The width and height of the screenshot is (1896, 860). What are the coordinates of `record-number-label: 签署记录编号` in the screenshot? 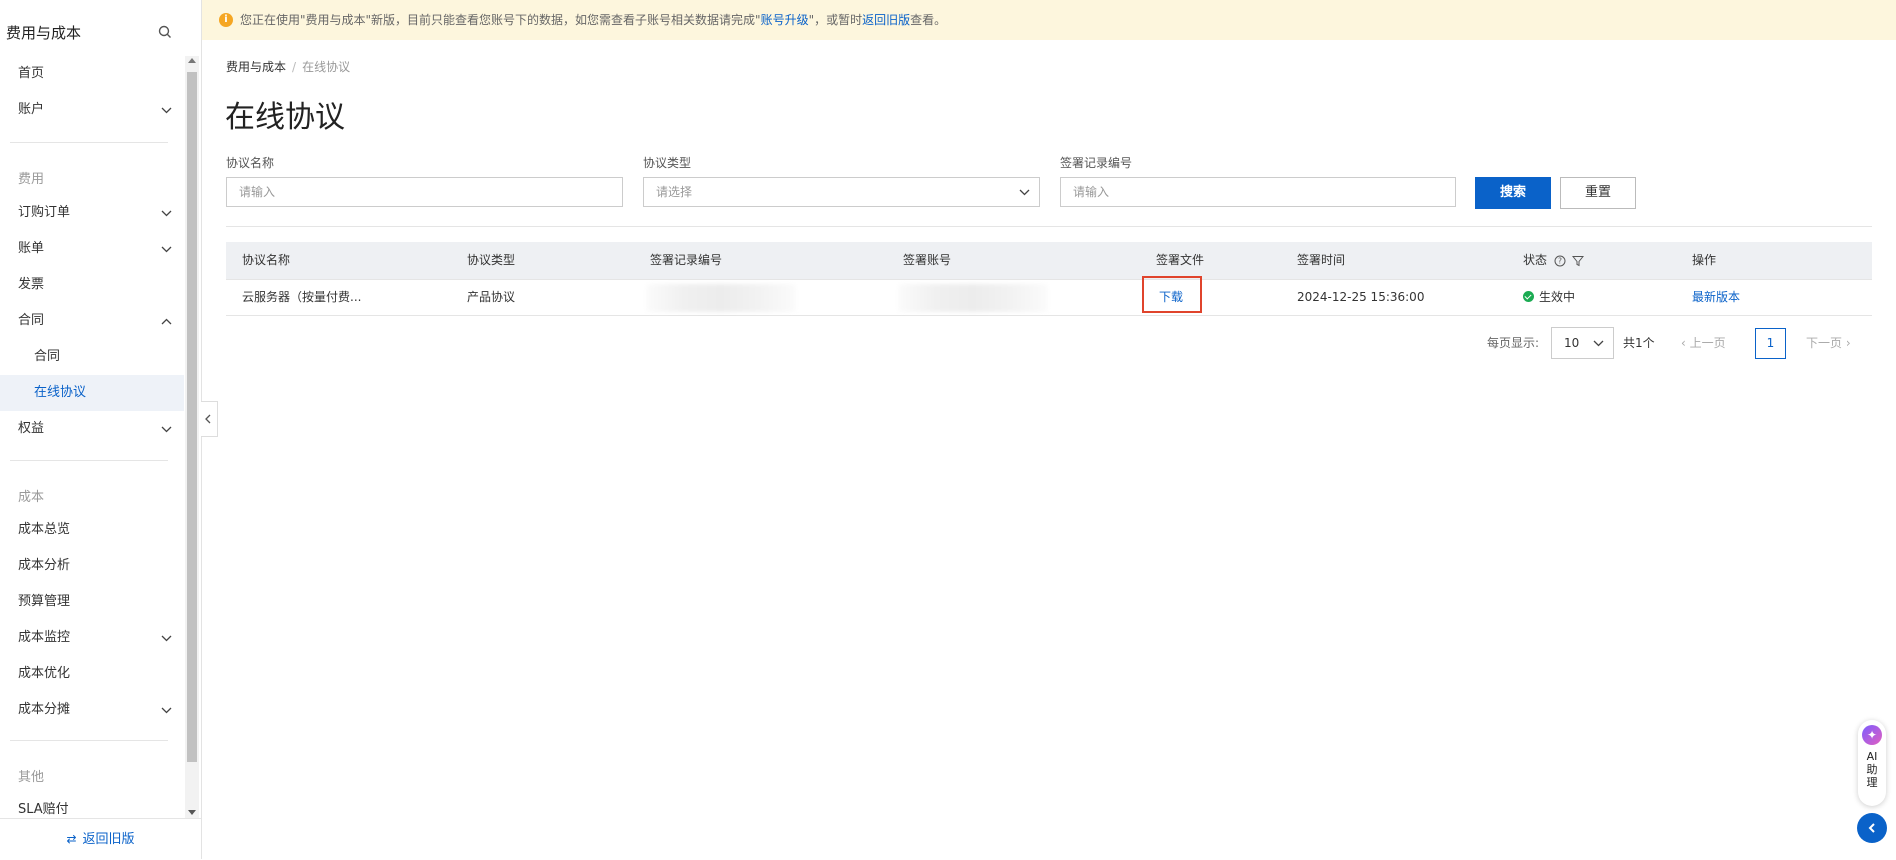 It's located at (1096, 163).